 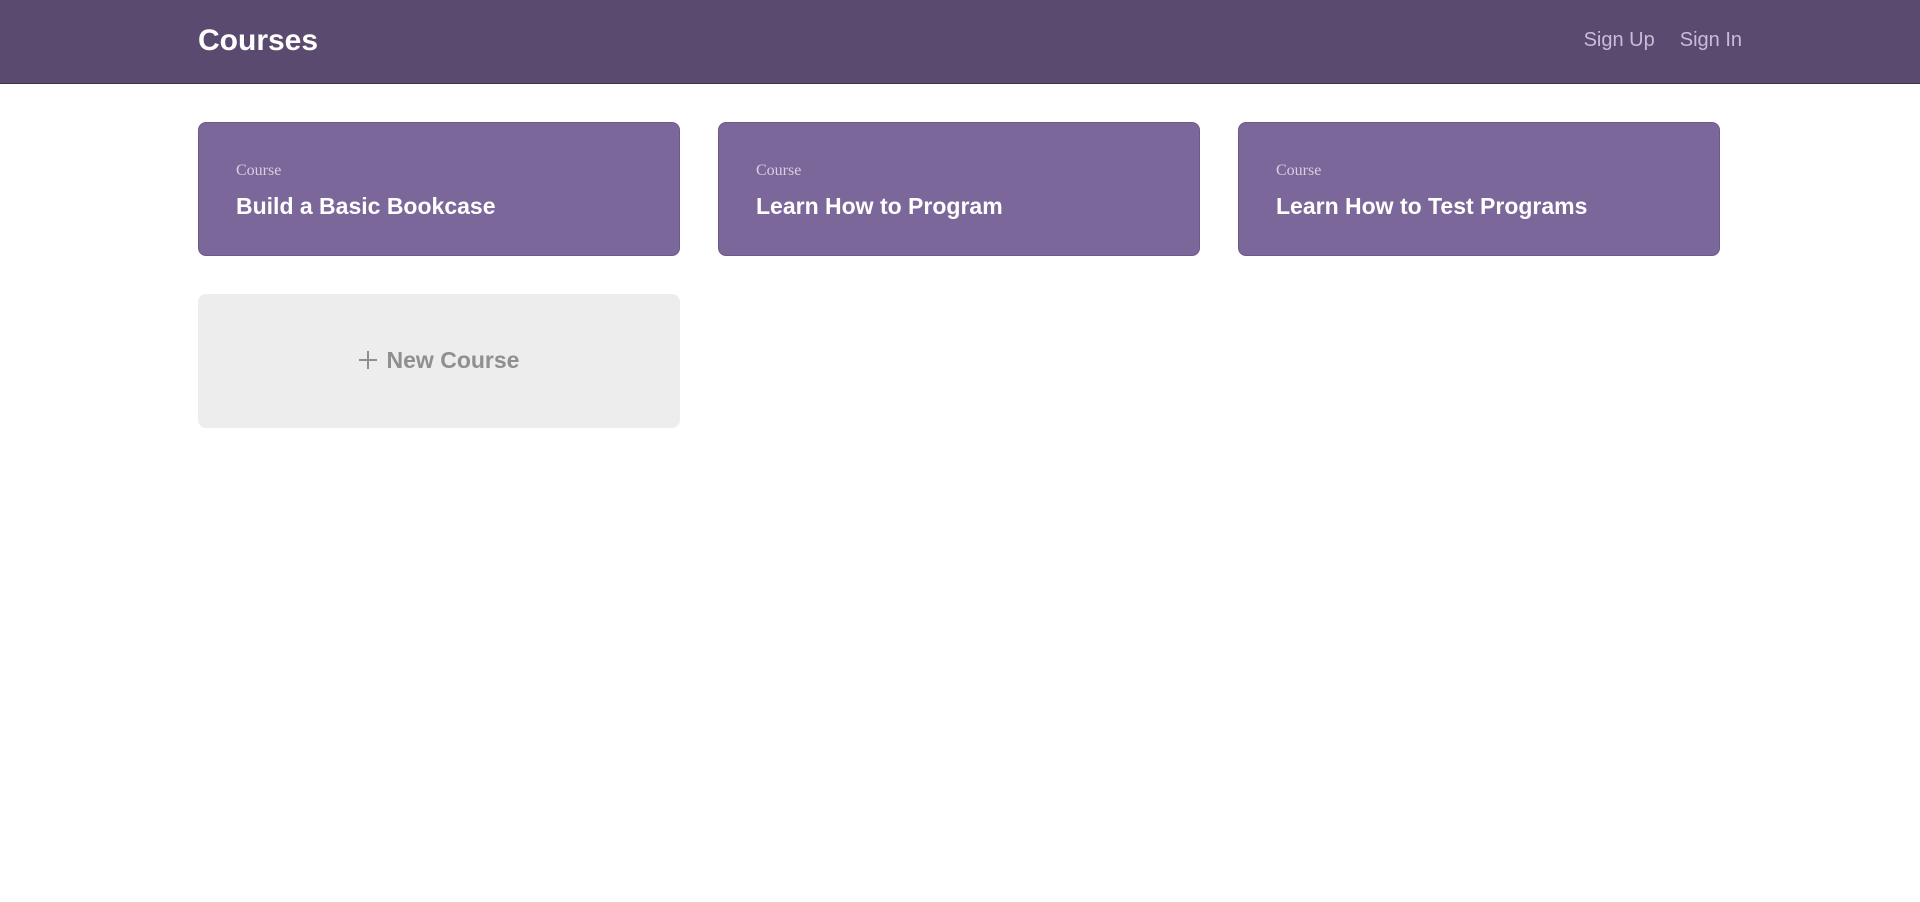 What do you see at coordinates (960, 42) in the screenshot?
I see `top-navbar: Courses Sign Up Sign In` at bounding box center [960, 42].